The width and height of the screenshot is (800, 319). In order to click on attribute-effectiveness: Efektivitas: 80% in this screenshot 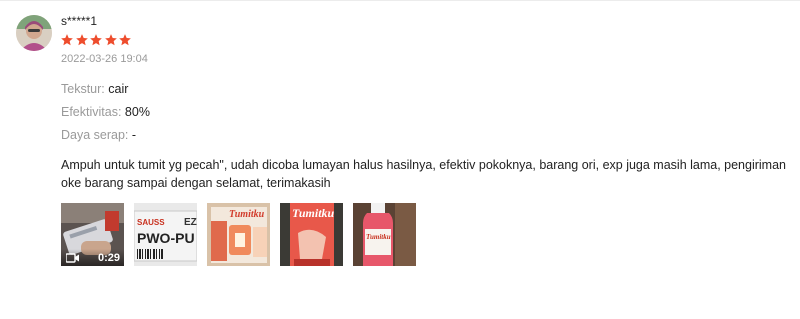, I will do `click(105, 112)`.